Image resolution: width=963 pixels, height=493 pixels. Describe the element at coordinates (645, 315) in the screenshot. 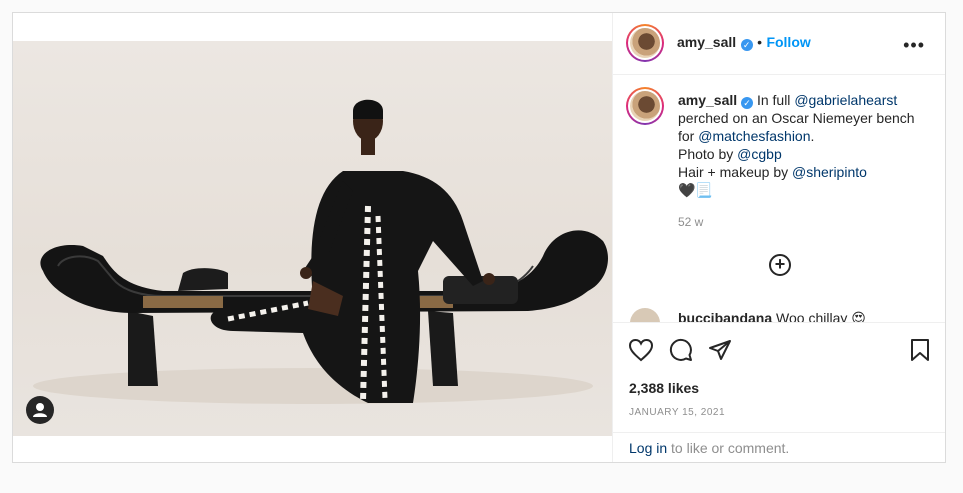

I see `commenter-avatar` at that location.